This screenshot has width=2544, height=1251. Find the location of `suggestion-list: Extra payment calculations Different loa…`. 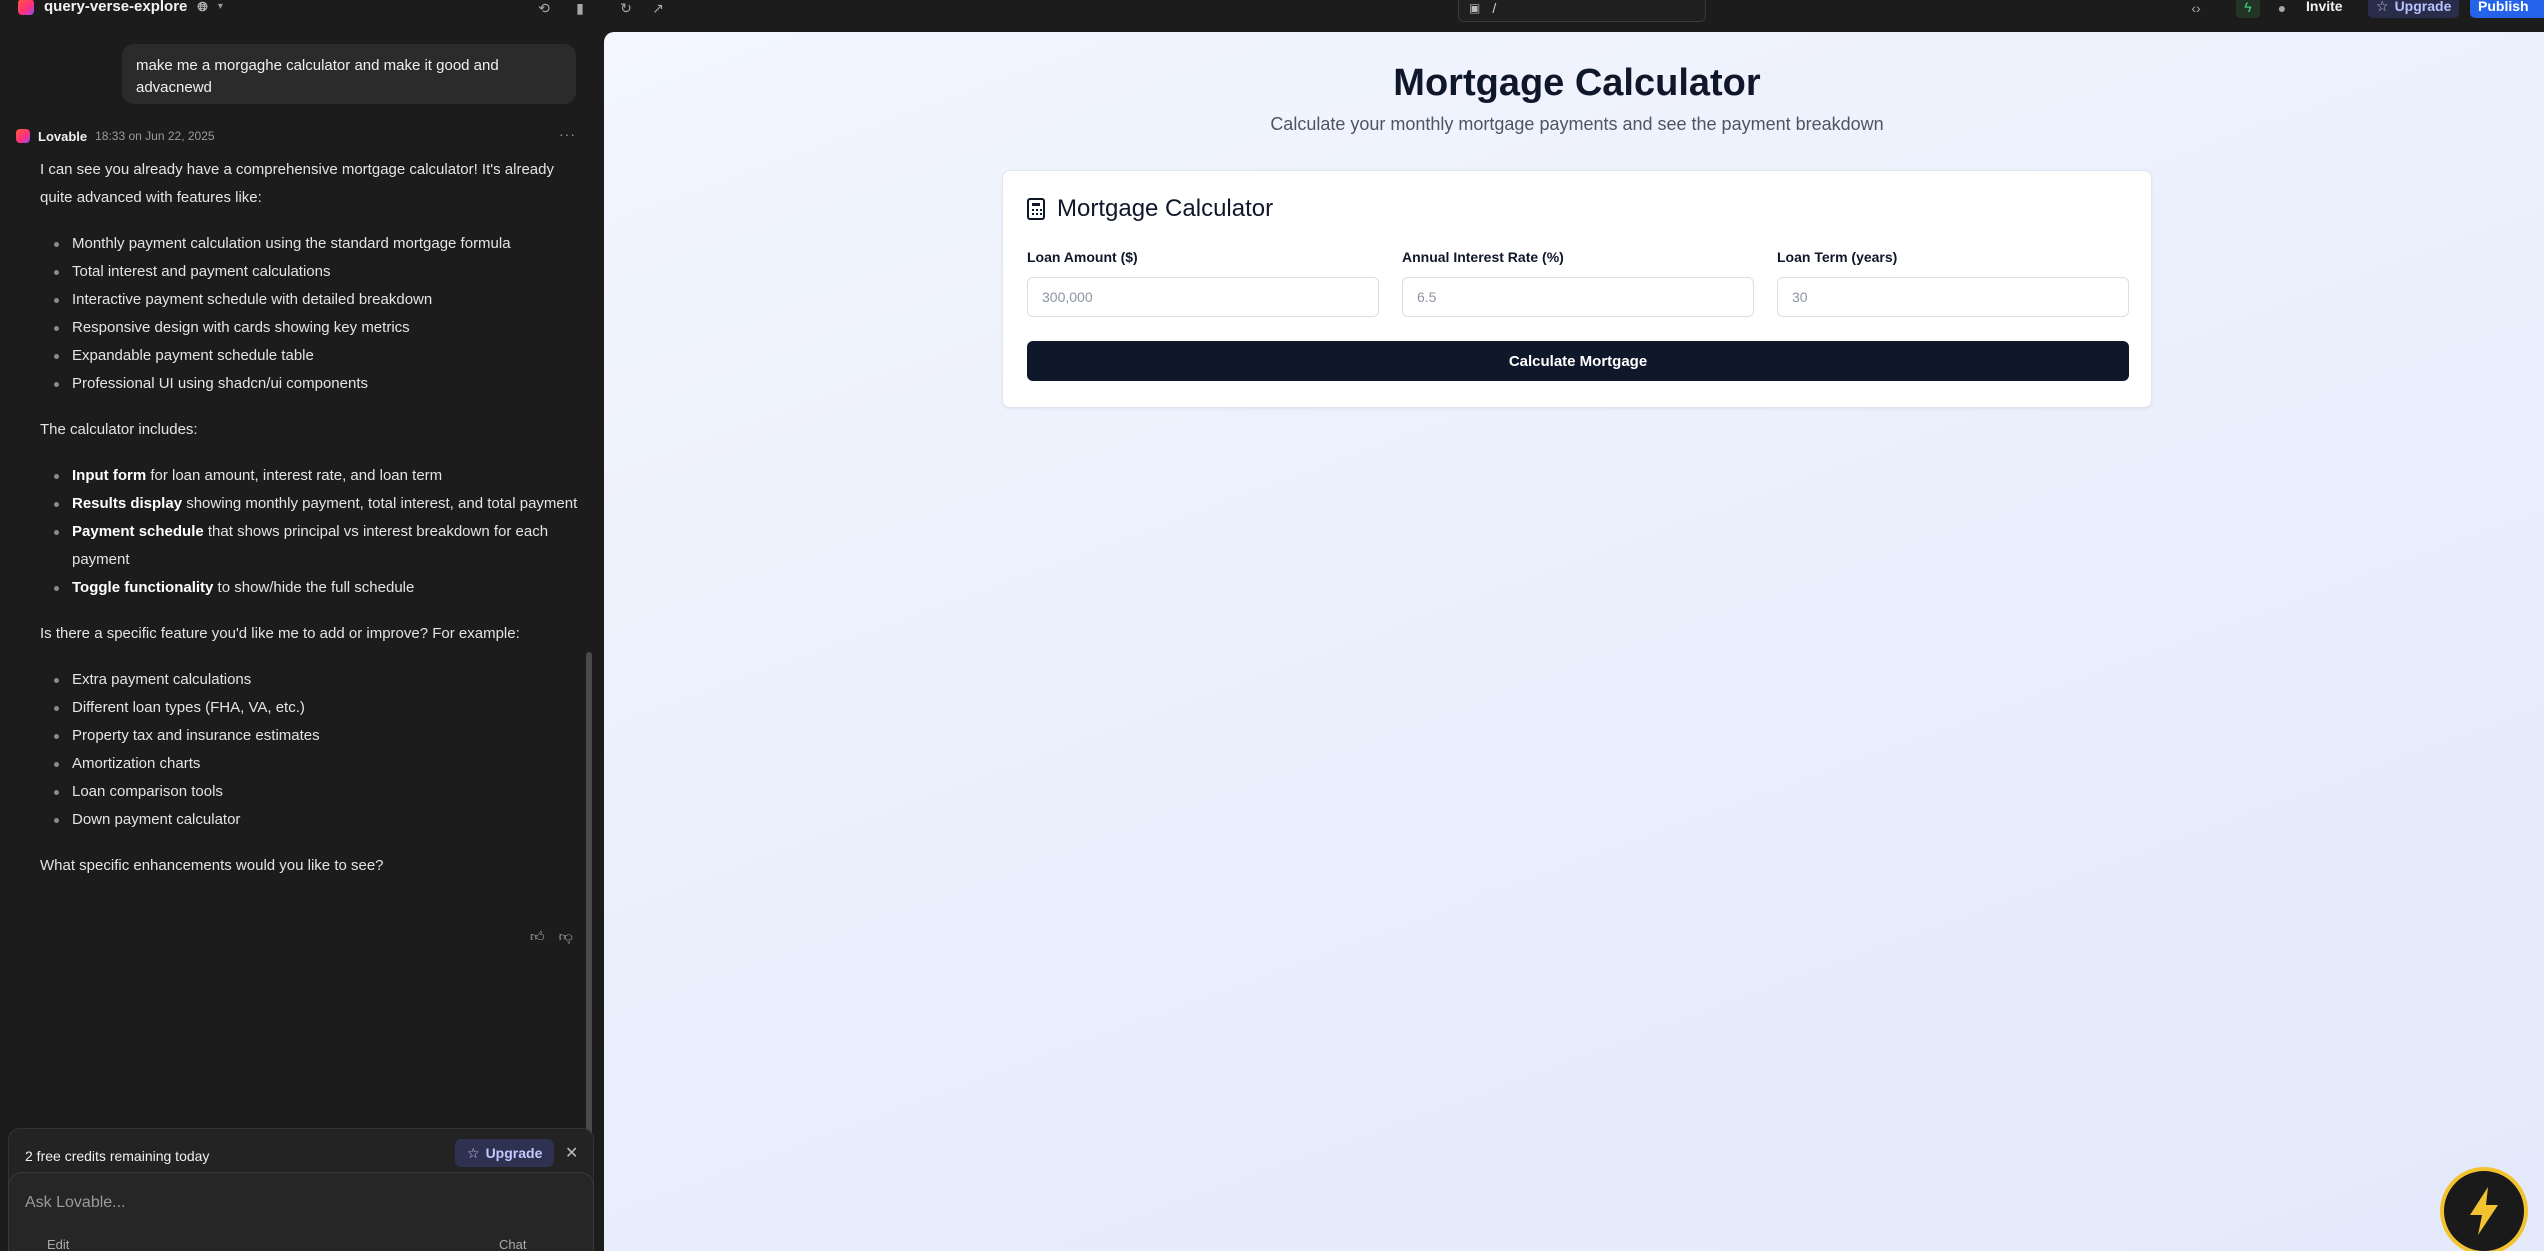

suggestion-list: Extra payment calculations Different loa… is located at coordinates (310, 750).